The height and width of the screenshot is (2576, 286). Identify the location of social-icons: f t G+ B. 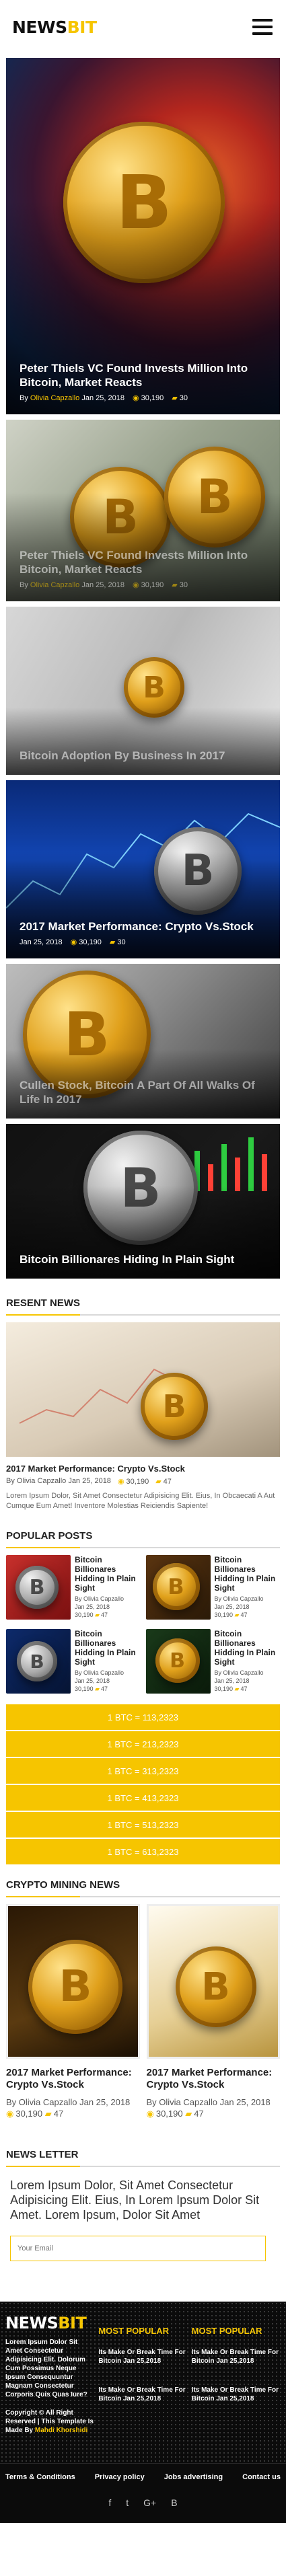
(143, 2507).